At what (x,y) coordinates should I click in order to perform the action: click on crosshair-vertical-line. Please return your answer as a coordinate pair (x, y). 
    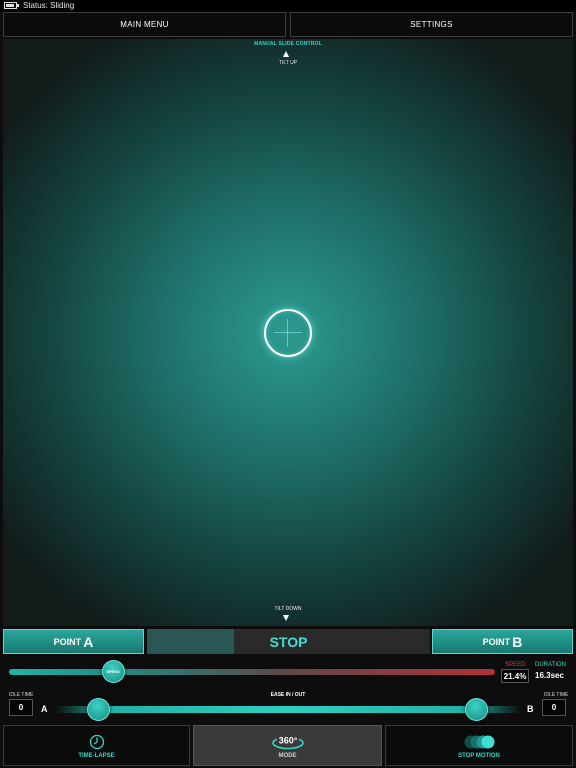
    Looking at the image, I should click on (287, 333).